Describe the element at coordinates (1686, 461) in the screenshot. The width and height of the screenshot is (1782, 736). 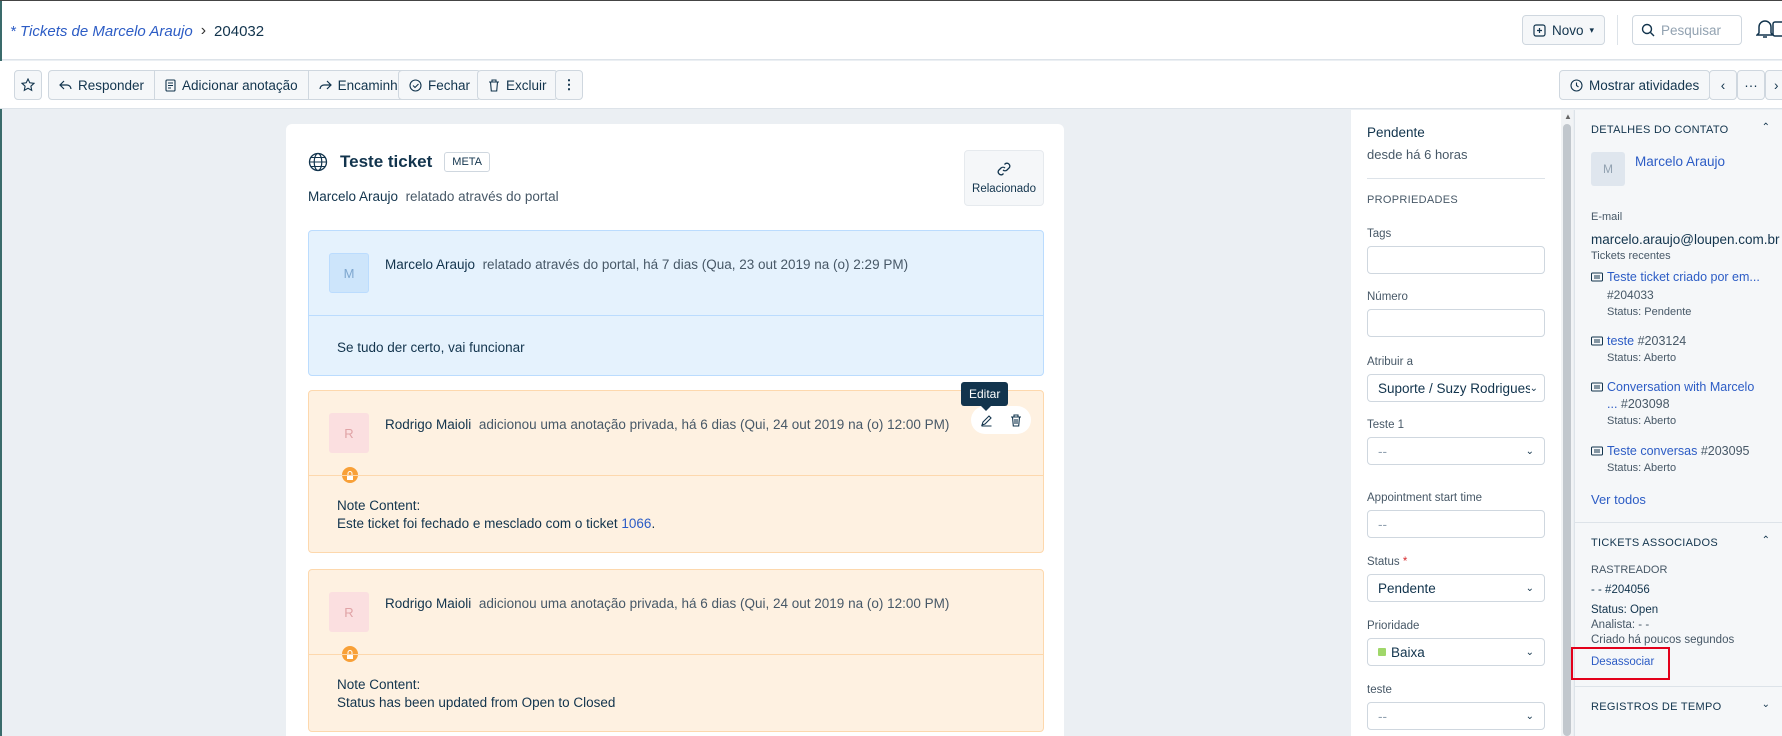
I see `recent-ticket-item: Teste conversas #203095 Status: Aberto` at that location.